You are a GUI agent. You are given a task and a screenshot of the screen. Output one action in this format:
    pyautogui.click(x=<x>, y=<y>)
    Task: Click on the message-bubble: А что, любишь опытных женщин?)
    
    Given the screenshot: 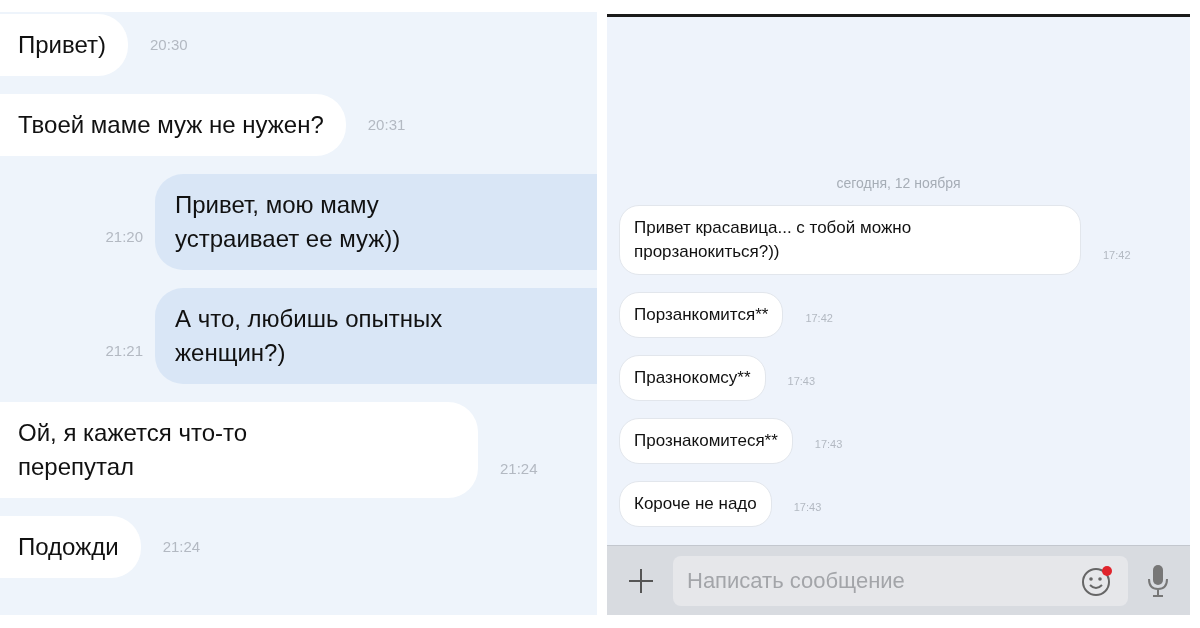 What is the action you would take?
    pyautogui.click(x=376, y=336)
    